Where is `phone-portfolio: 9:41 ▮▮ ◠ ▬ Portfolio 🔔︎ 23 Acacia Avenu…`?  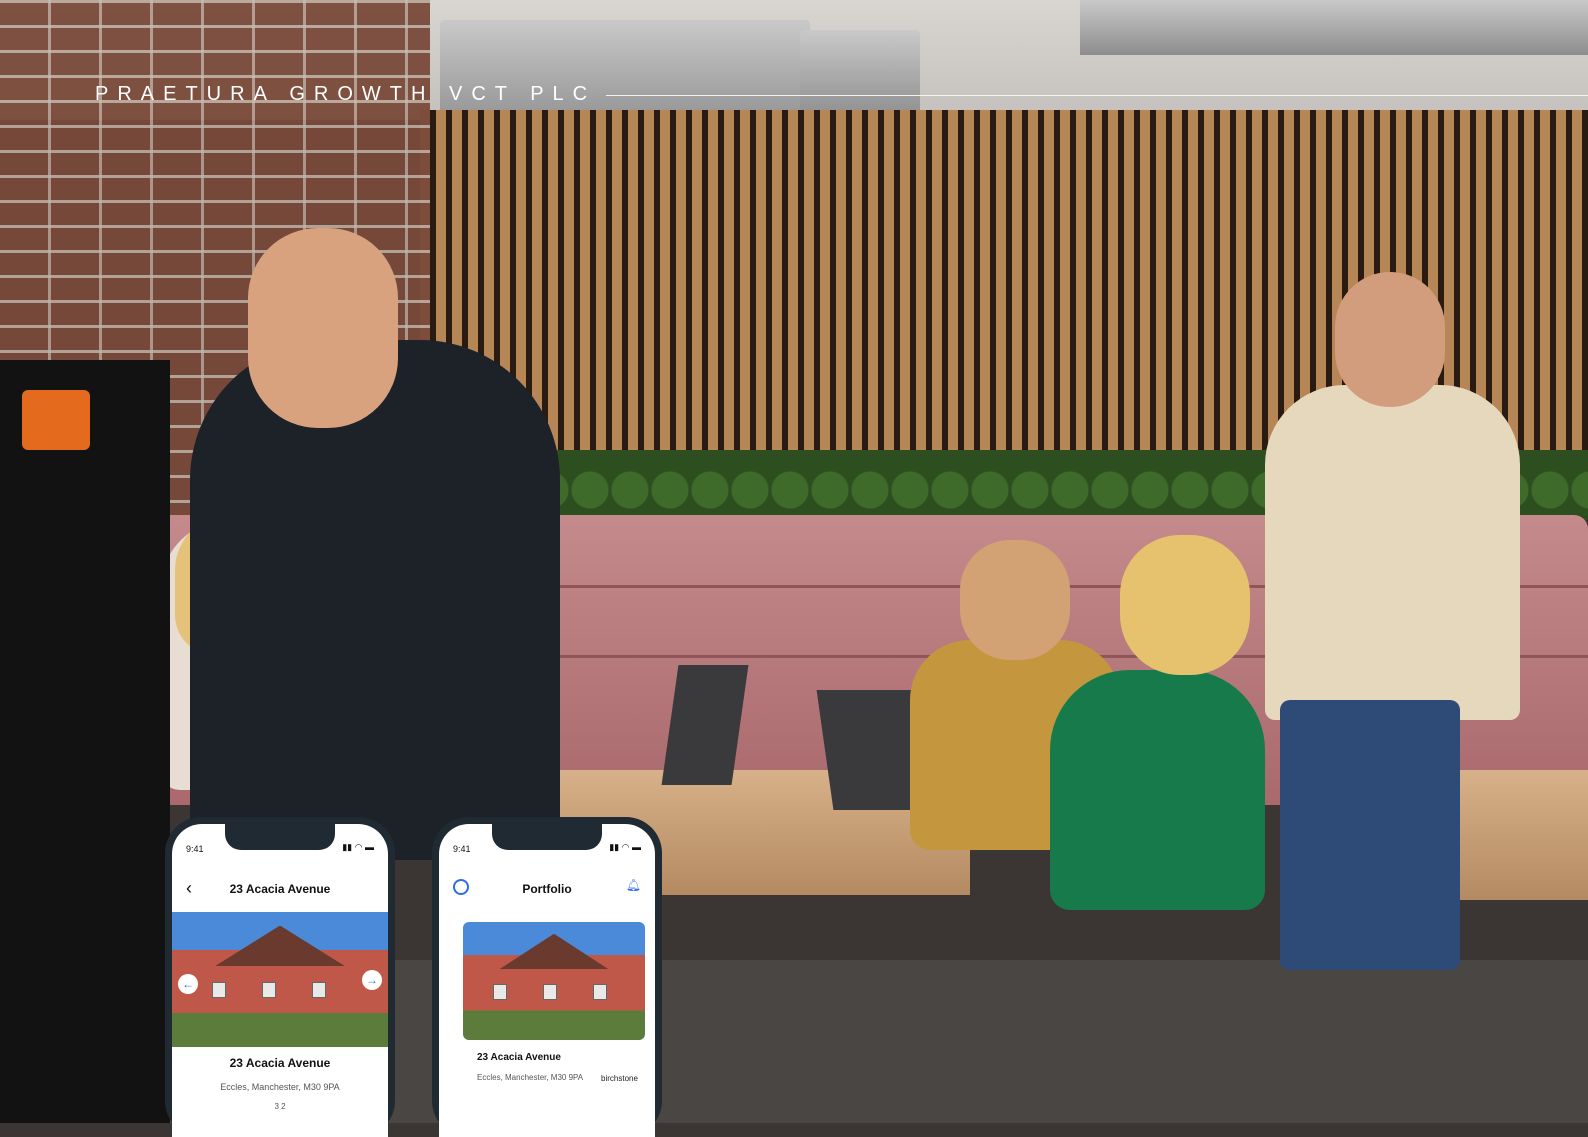
phone-portfolio: 9:41 ▮▮ ◠ ▬ Portfolio 🔔︎ 23 Acacia Avenu… is located at coordinates (547, 977).